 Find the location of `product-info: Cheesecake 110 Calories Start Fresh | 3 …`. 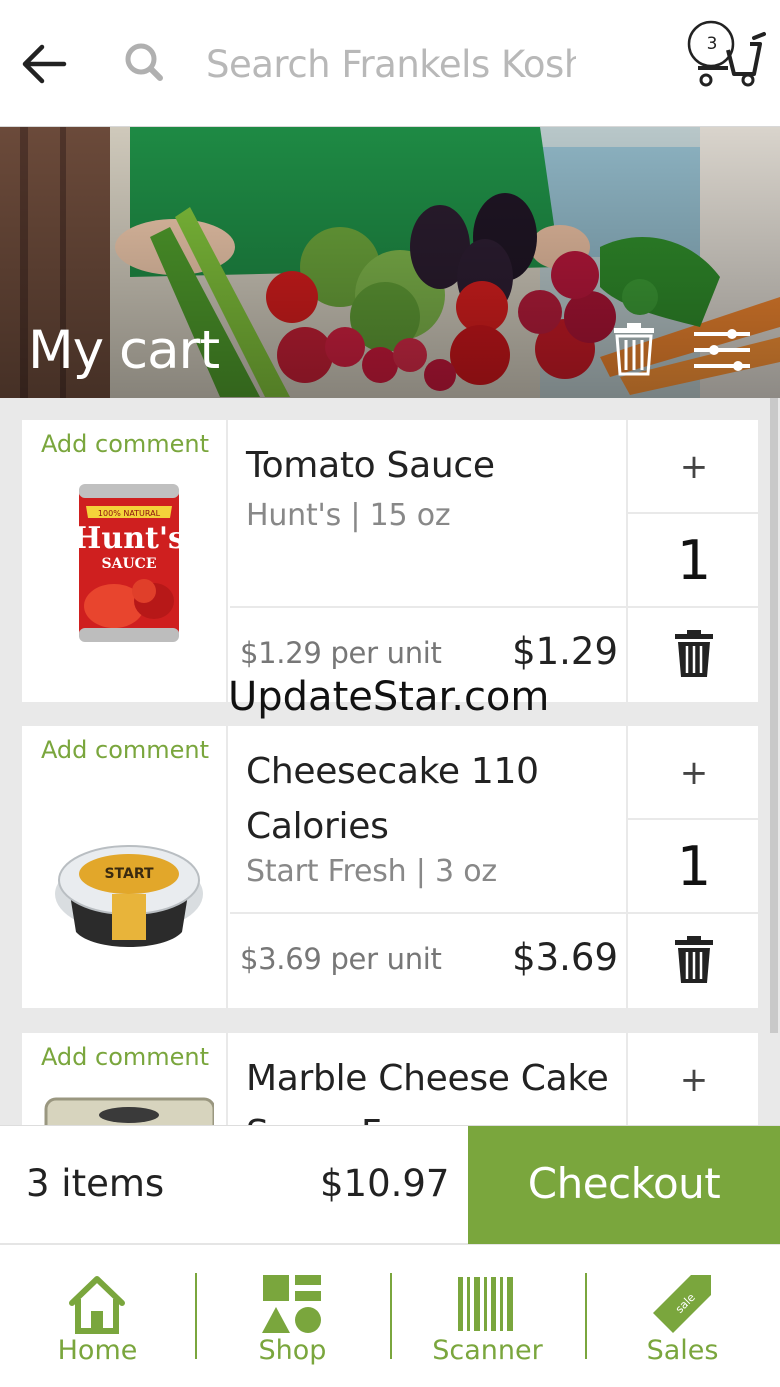

product-info: Cheesecake 110 Calories Start Fresh | 3 … is located at coordinates (428, 820).